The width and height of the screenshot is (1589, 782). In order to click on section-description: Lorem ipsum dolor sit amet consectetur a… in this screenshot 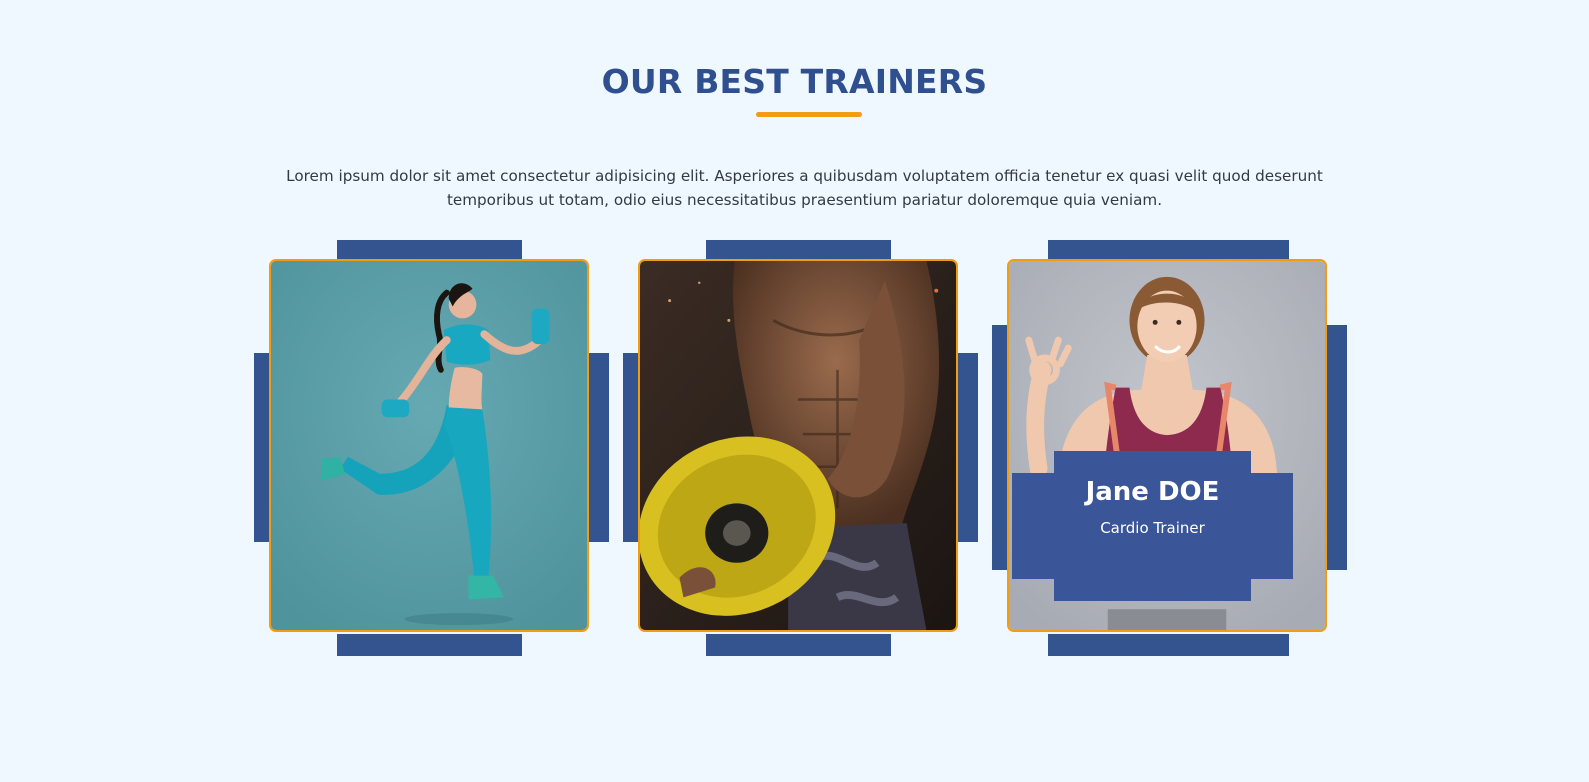, I will do `click(804, 188)`.